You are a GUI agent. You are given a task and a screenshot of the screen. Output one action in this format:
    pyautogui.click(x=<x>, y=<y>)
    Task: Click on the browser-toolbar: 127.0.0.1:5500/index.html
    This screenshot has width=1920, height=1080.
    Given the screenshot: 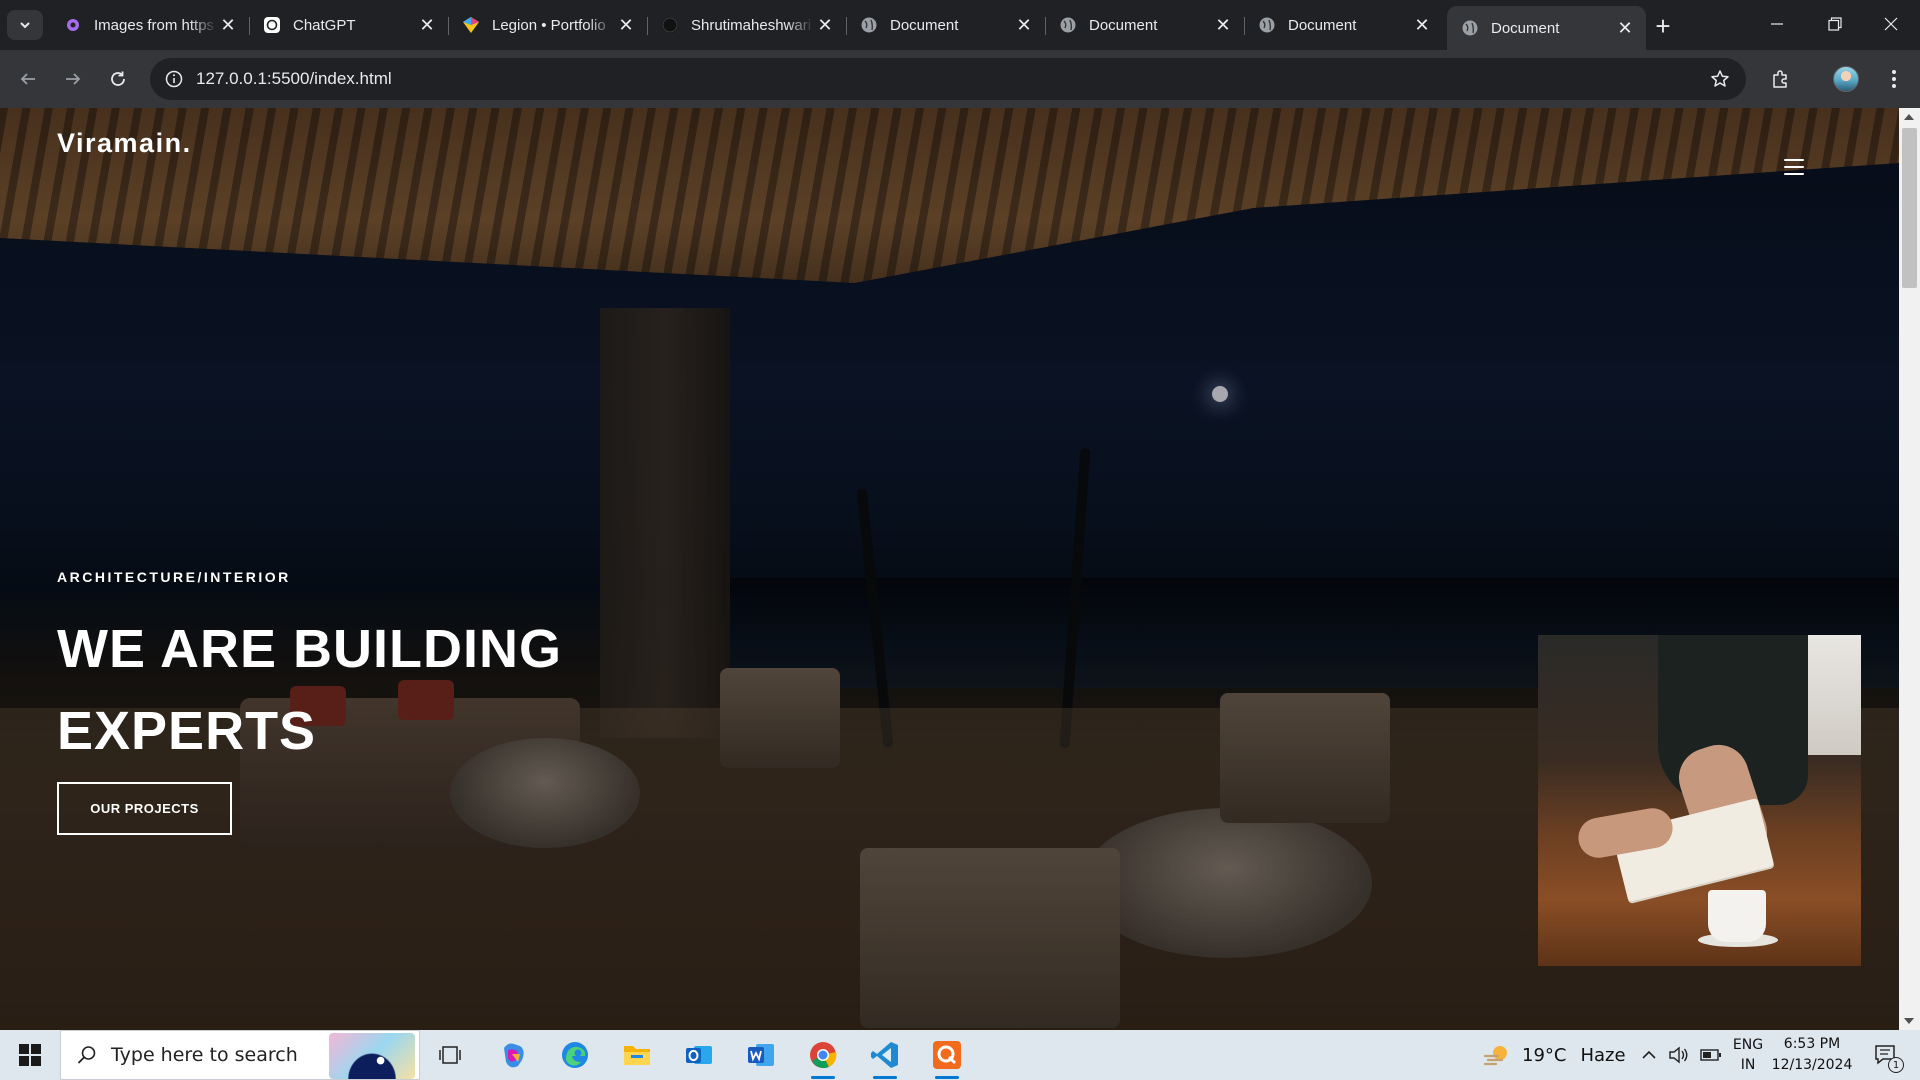 What is the action you would take?
    pyautogui.click(x=960, y=79)
    